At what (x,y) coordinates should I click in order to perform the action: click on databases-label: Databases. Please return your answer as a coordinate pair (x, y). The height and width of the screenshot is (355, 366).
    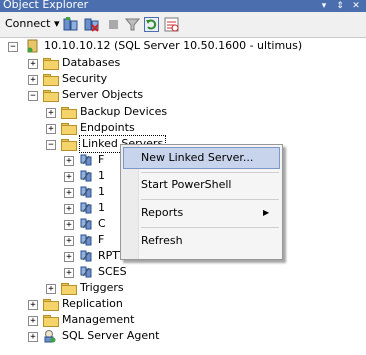
    Looking at the image, I should click on (91, 62).